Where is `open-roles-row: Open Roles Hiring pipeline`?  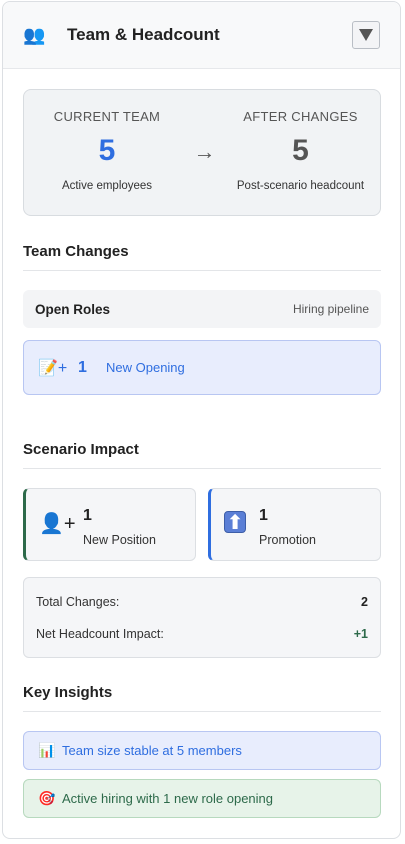 open-roles-row: Open Roles Hiring pipeline is located at coordinates (202, 309).